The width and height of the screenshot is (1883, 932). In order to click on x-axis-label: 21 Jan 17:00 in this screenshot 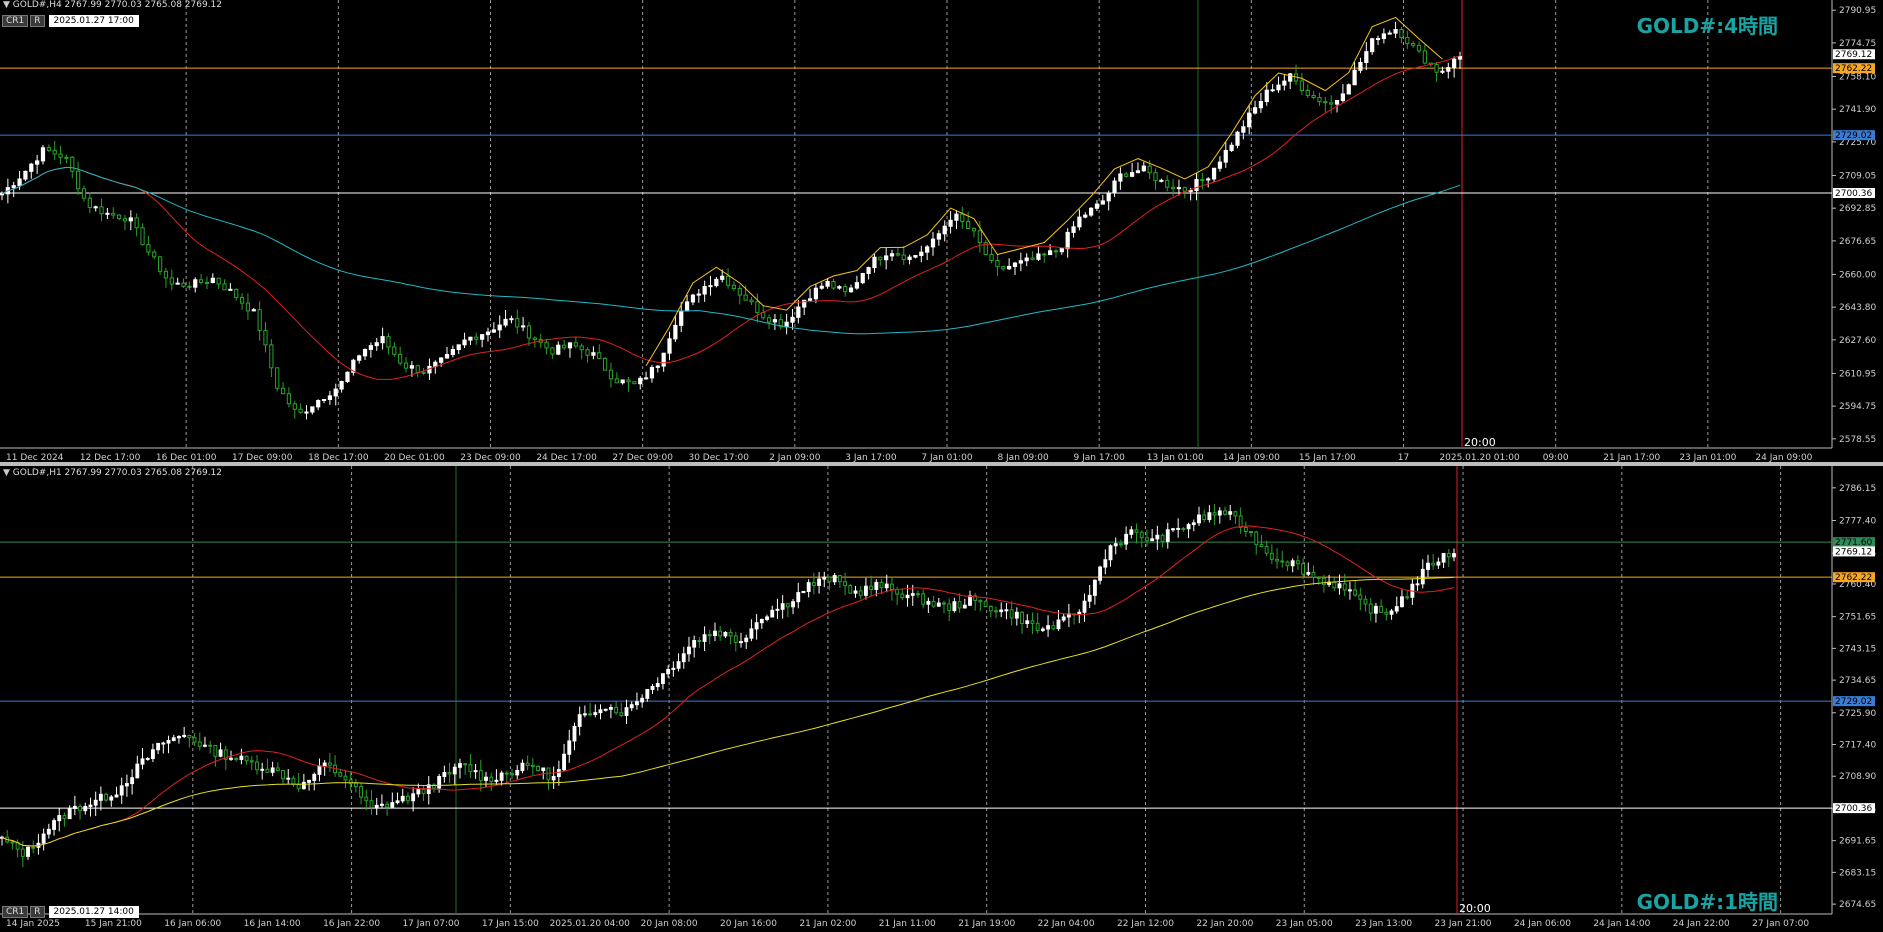, I will do `click(1631, 457)`.